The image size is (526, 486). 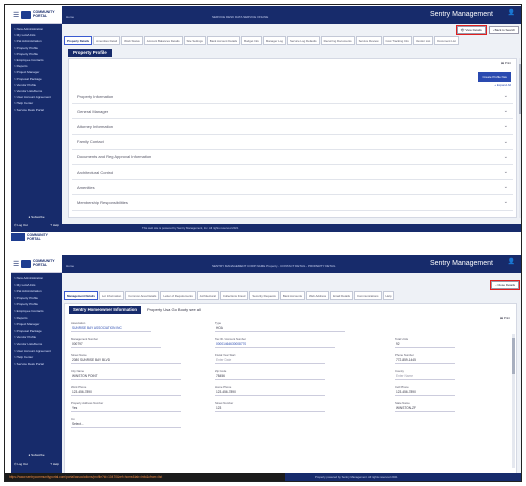 What do you see at coordinates (38, 291) in the screenshot?
I see `sidebar-item: > Pat Administration` at bounding box center [38, 291].